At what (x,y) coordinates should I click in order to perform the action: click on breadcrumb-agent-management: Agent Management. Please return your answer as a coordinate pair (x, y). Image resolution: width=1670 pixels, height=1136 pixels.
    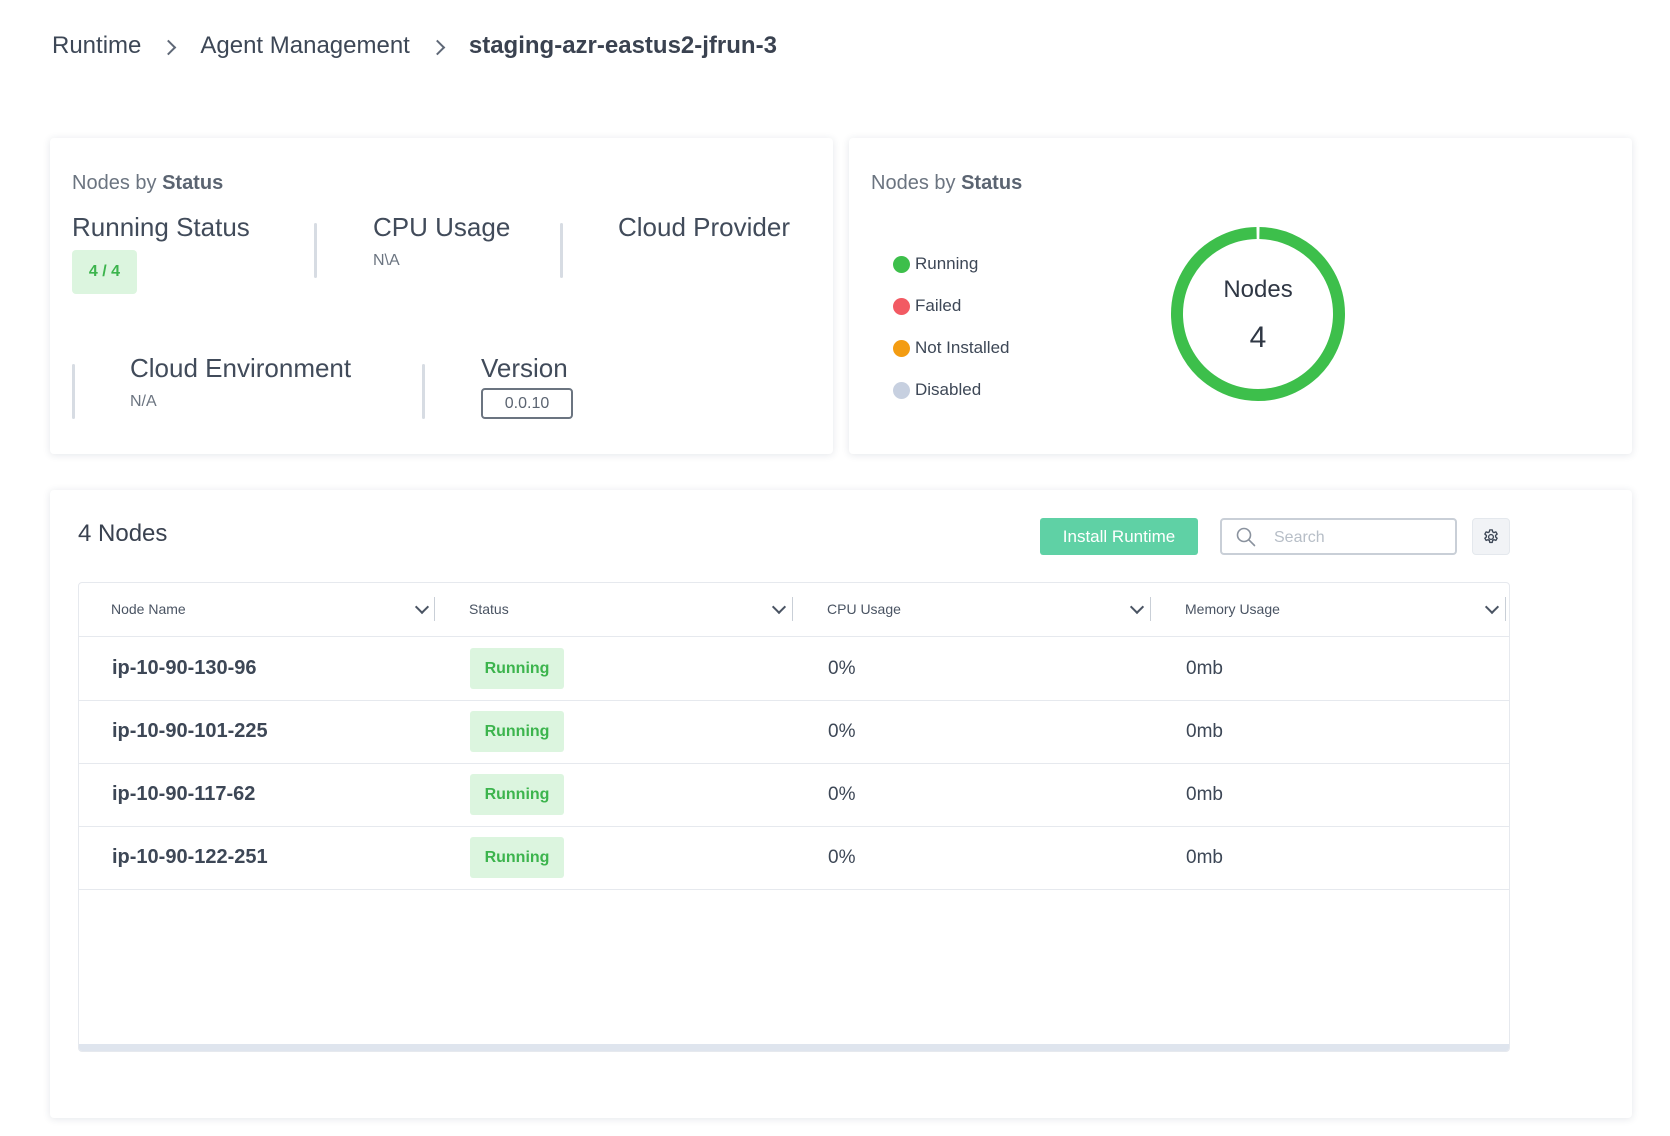
    Looking at the image, I should click on (304, 46).